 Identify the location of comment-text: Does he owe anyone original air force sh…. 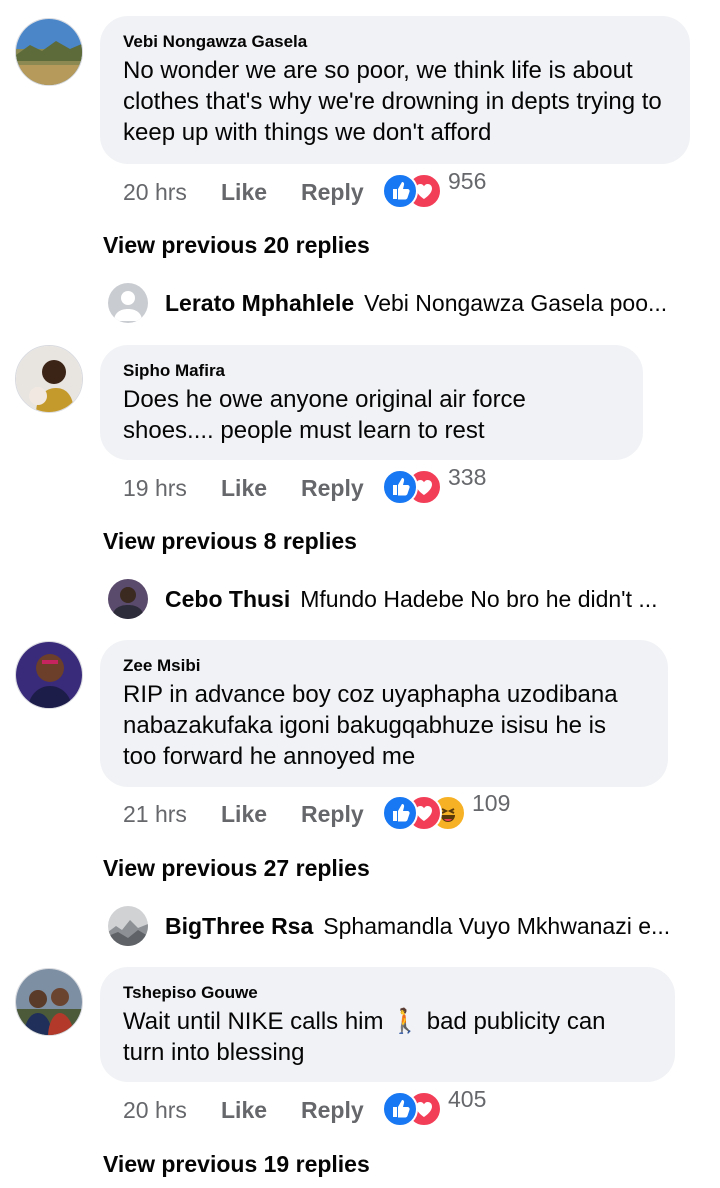
(324, 415).